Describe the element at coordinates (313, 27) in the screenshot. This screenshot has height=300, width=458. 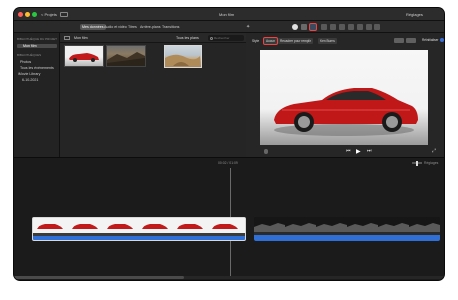
I see `crop-icon` at that location.